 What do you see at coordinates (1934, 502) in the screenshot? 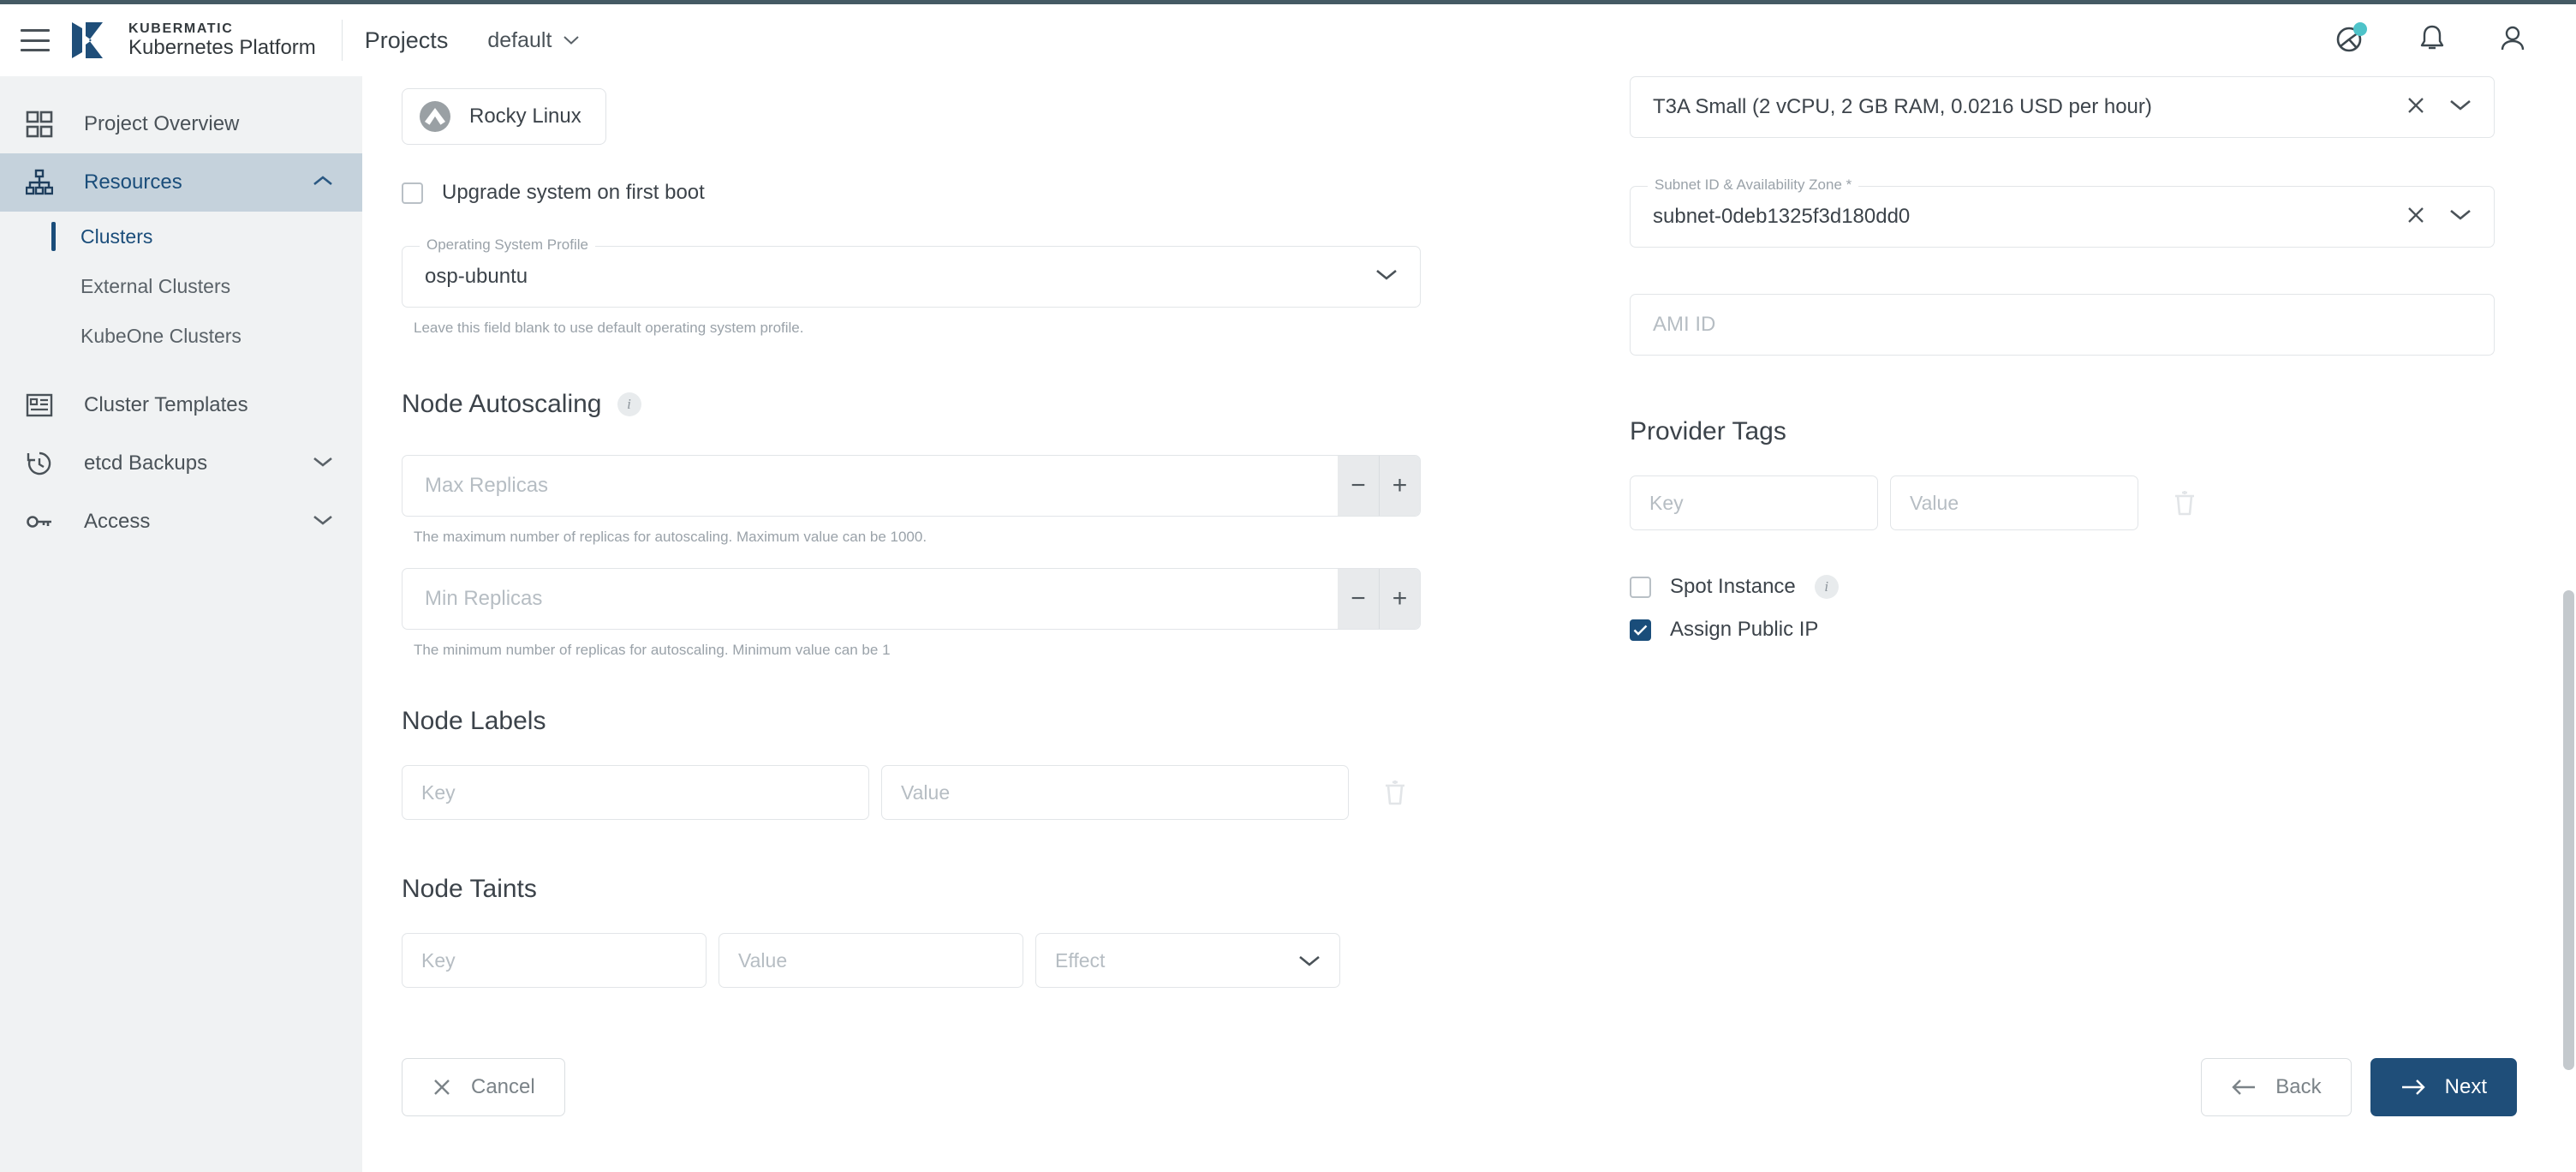
I see `input-placeholder: Value` at bounding box center [1934, 502].